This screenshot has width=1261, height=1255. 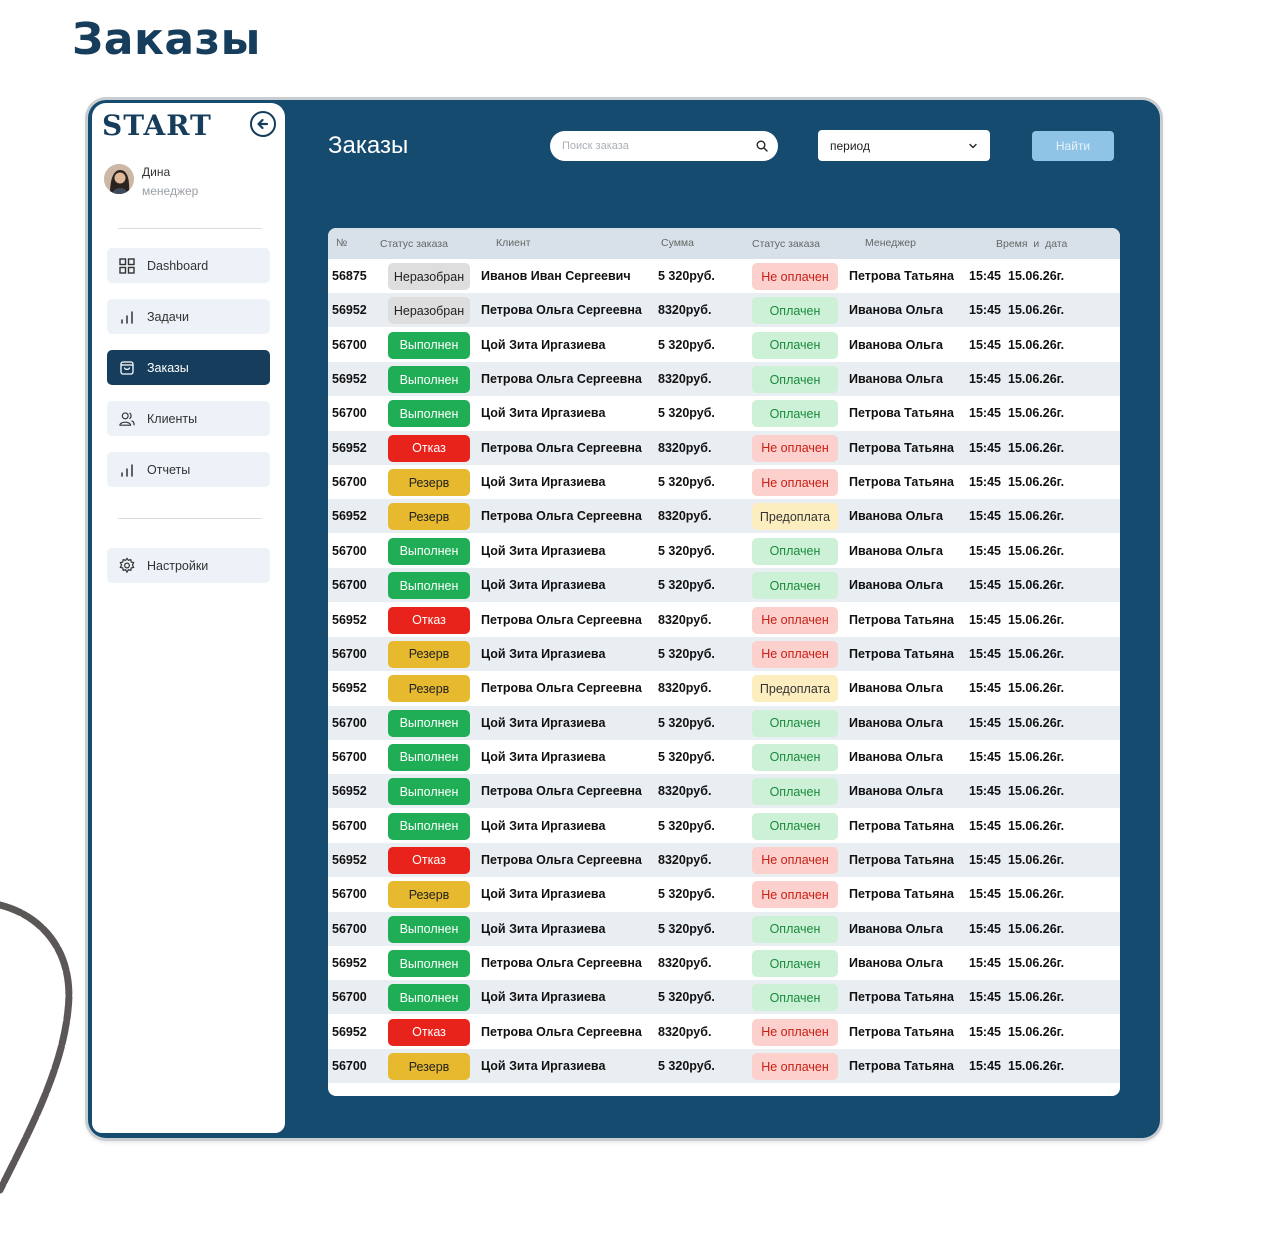 I want to click on order-status-badge: Резерв, so click(x=429, y=895).